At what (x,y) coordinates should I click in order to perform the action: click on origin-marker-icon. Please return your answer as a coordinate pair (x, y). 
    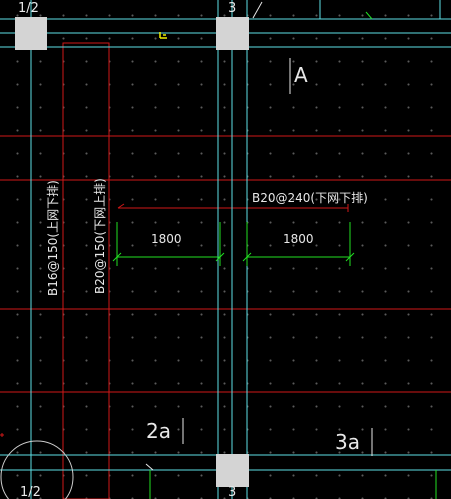
    Looking at the image, I should click on (2, 435).